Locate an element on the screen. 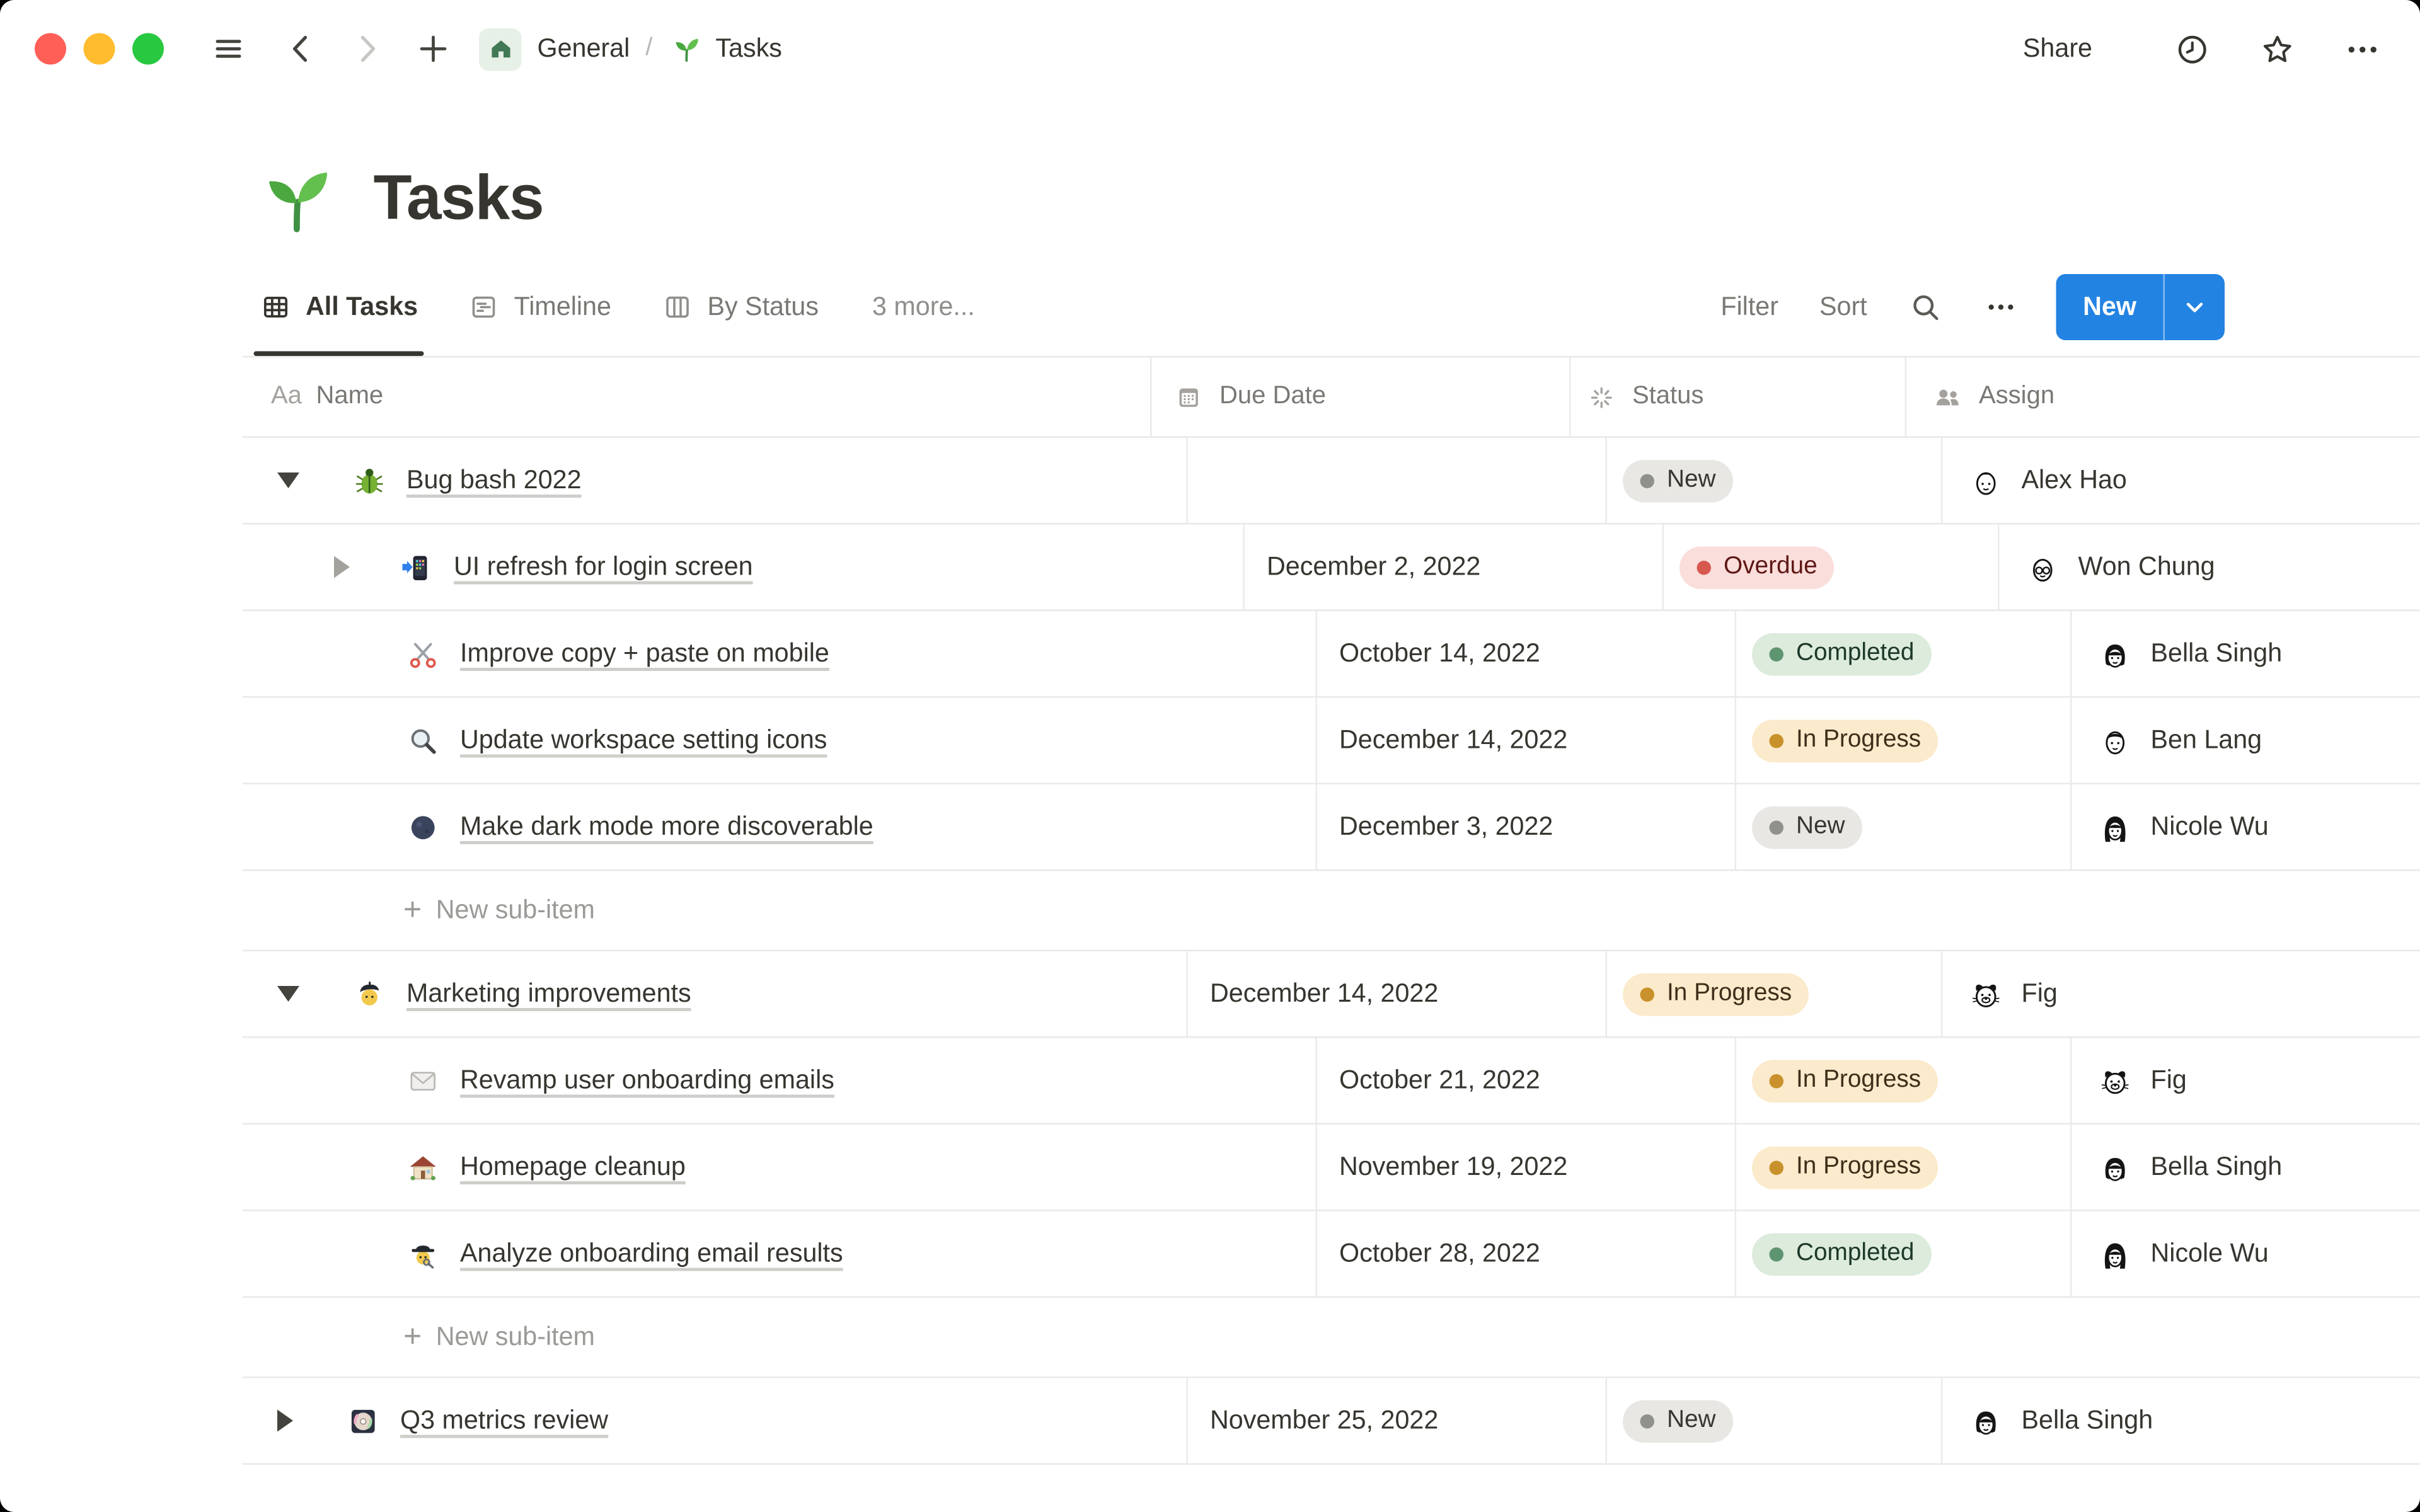  filter-button: Filter is located at coordinates (1749, 307).